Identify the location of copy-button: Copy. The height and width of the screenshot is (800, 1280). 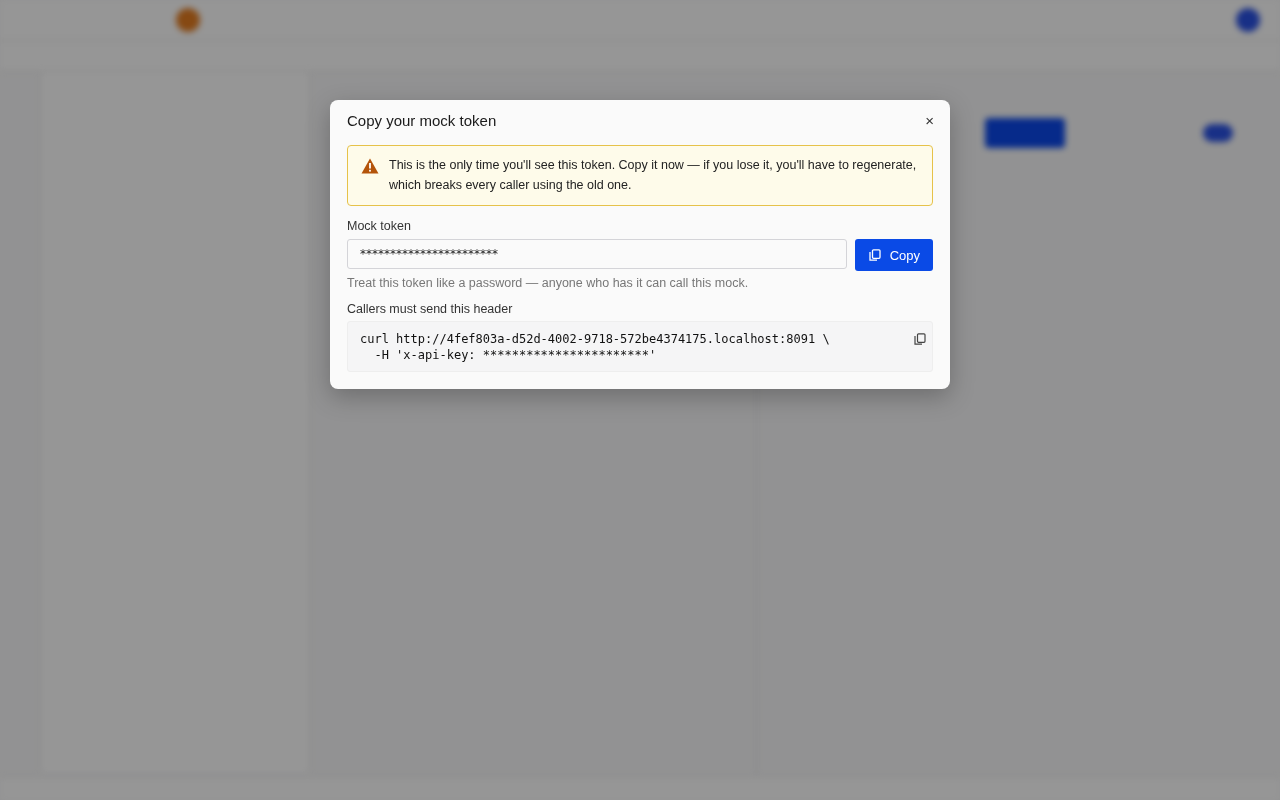
(893, 255).